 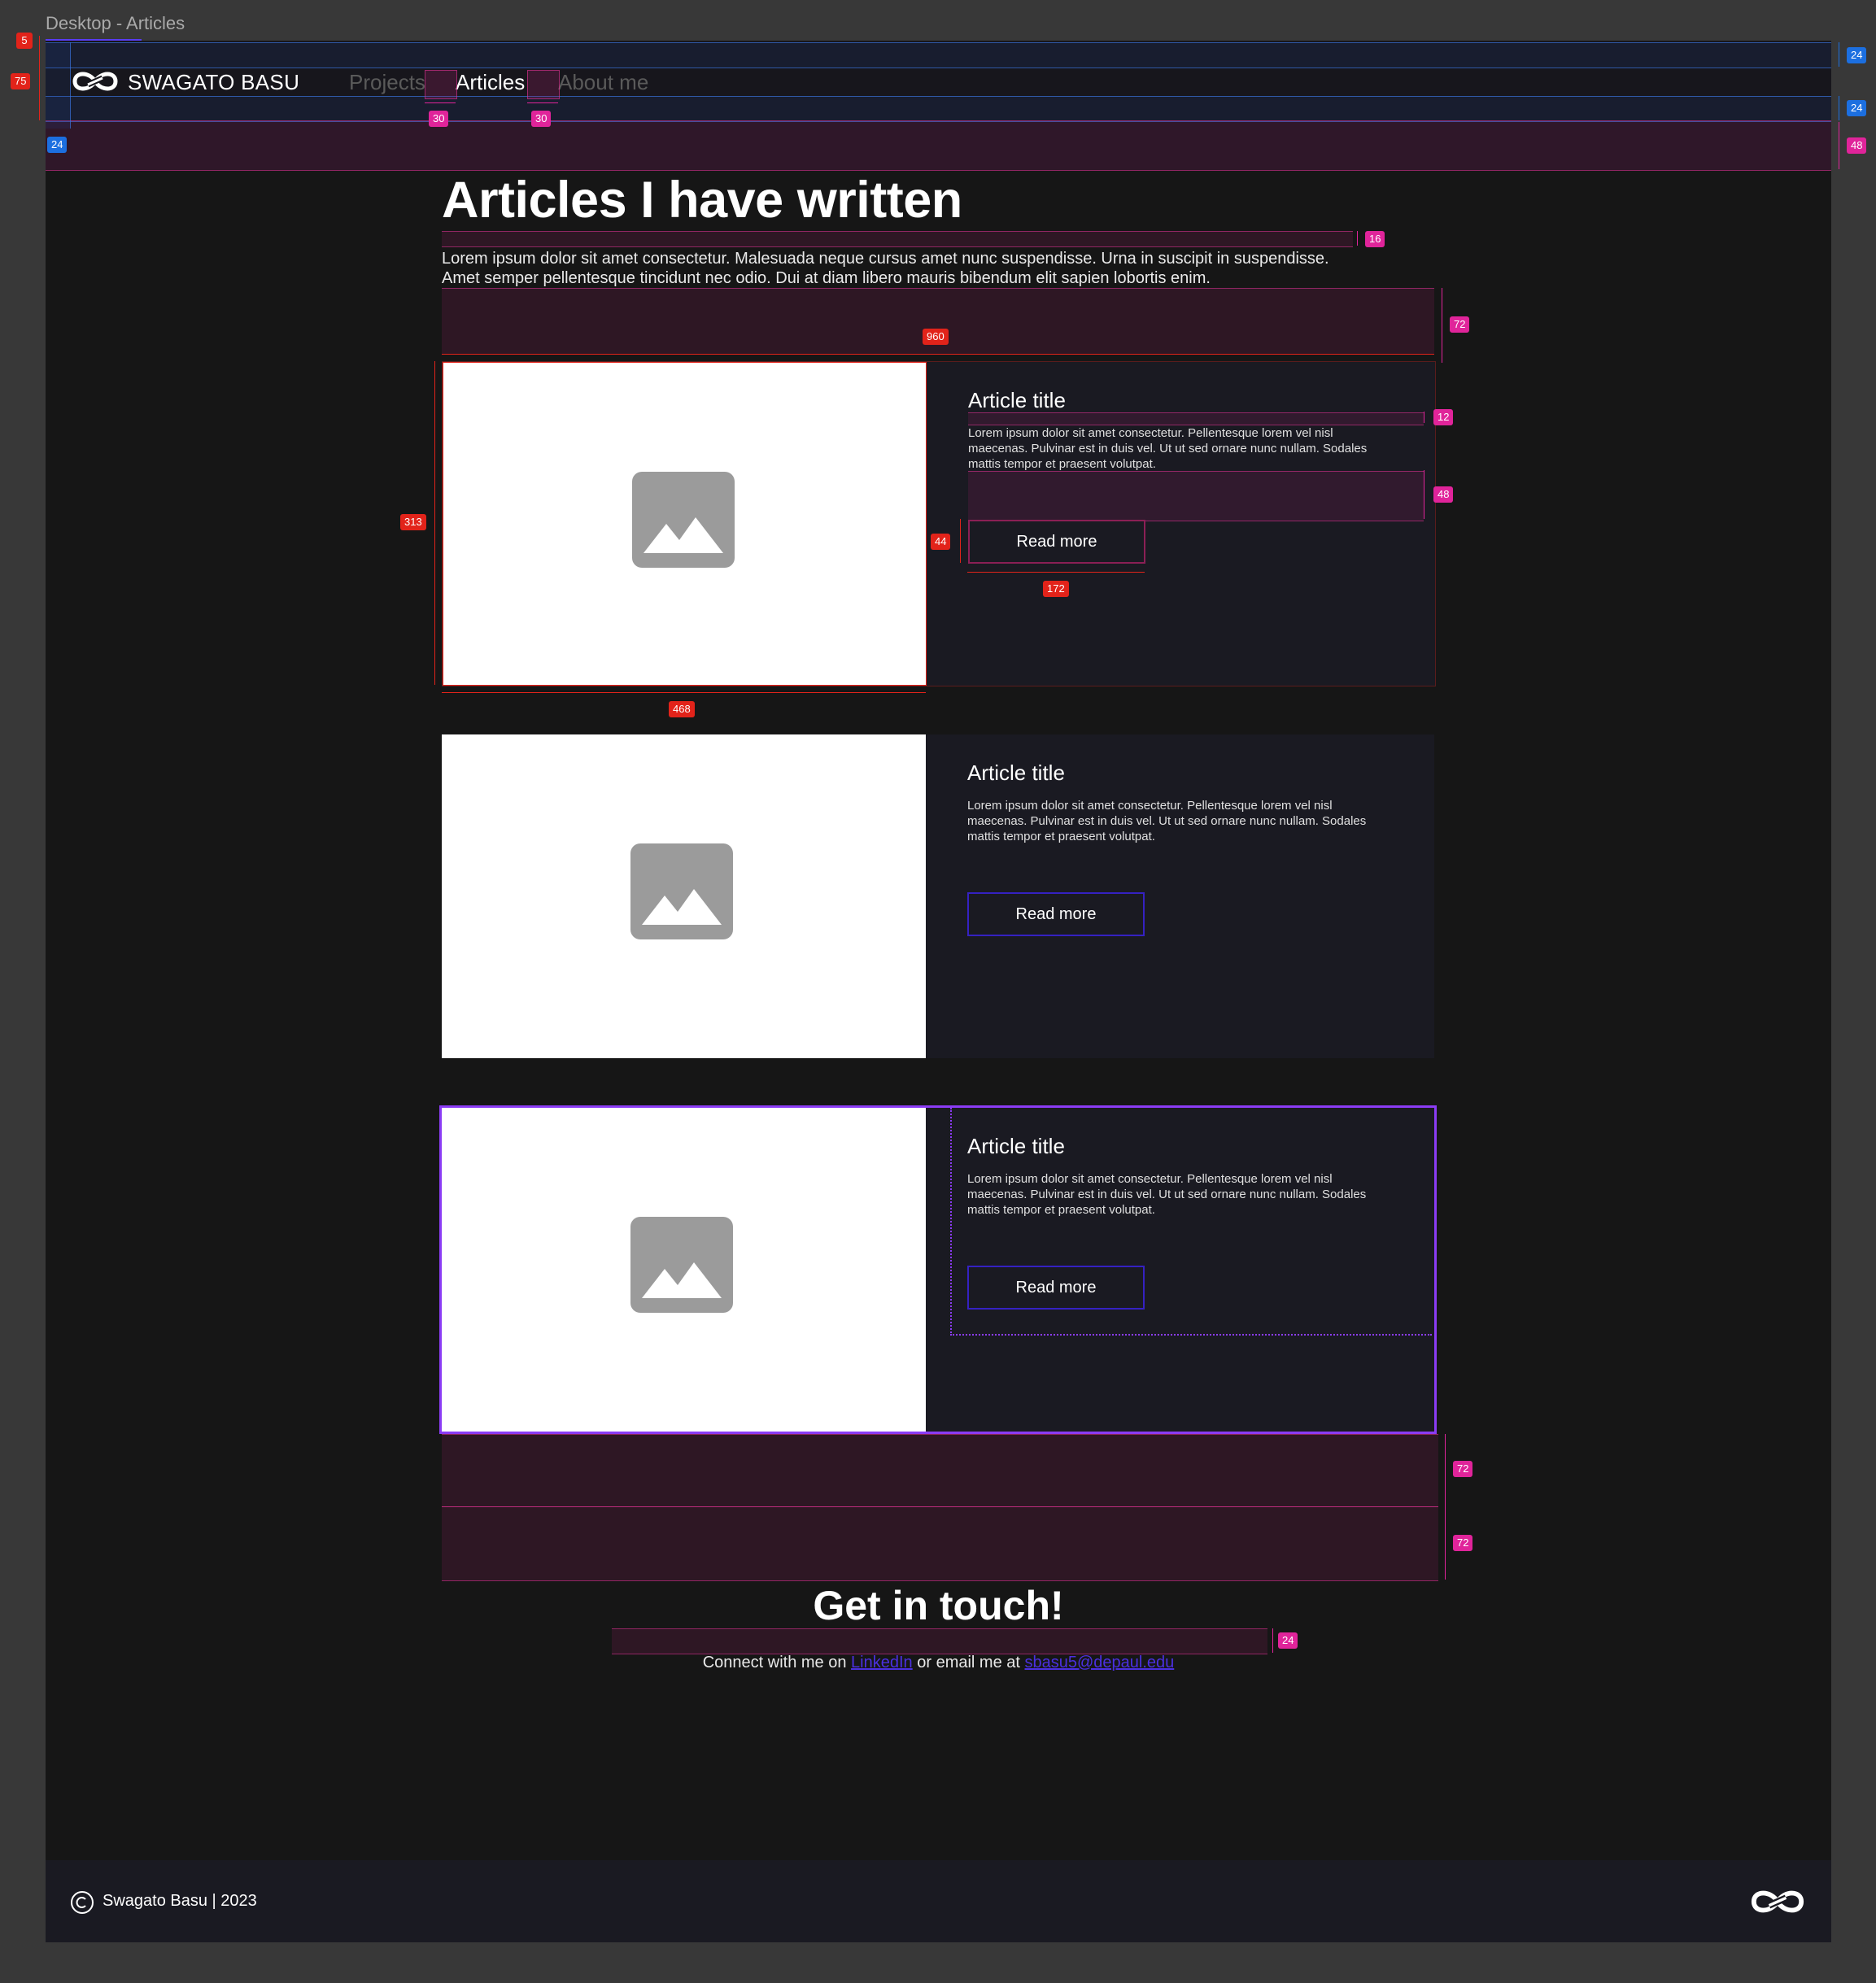 I want to click on page-title: Articles I have written, so click(x=702, y=200).